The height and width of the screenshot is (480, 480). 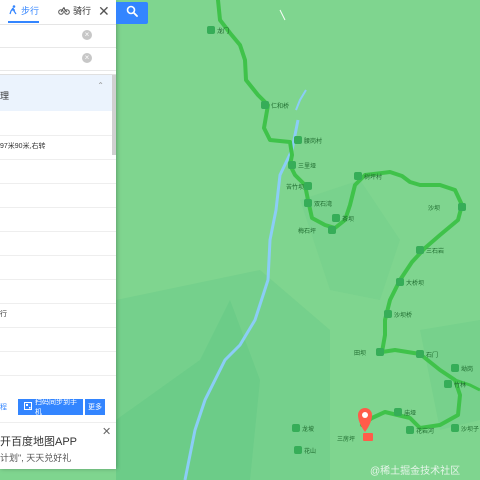 I want to click on search-button, so click(x=132, y=13).